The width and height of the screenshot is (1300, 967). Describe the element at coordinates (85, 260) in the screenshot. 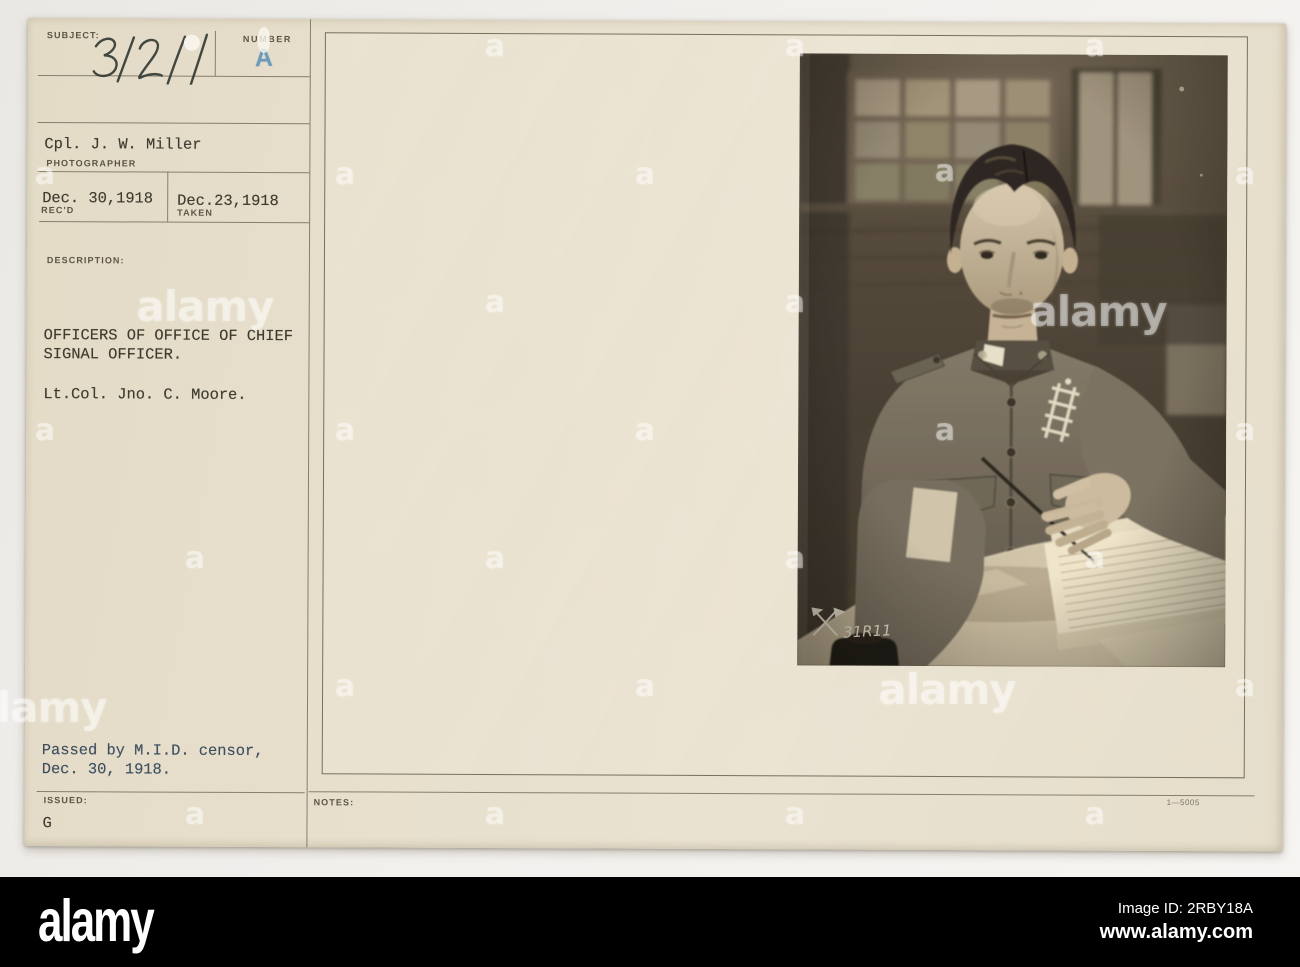

I see `description-label: DESCRIPTION:` at that location.